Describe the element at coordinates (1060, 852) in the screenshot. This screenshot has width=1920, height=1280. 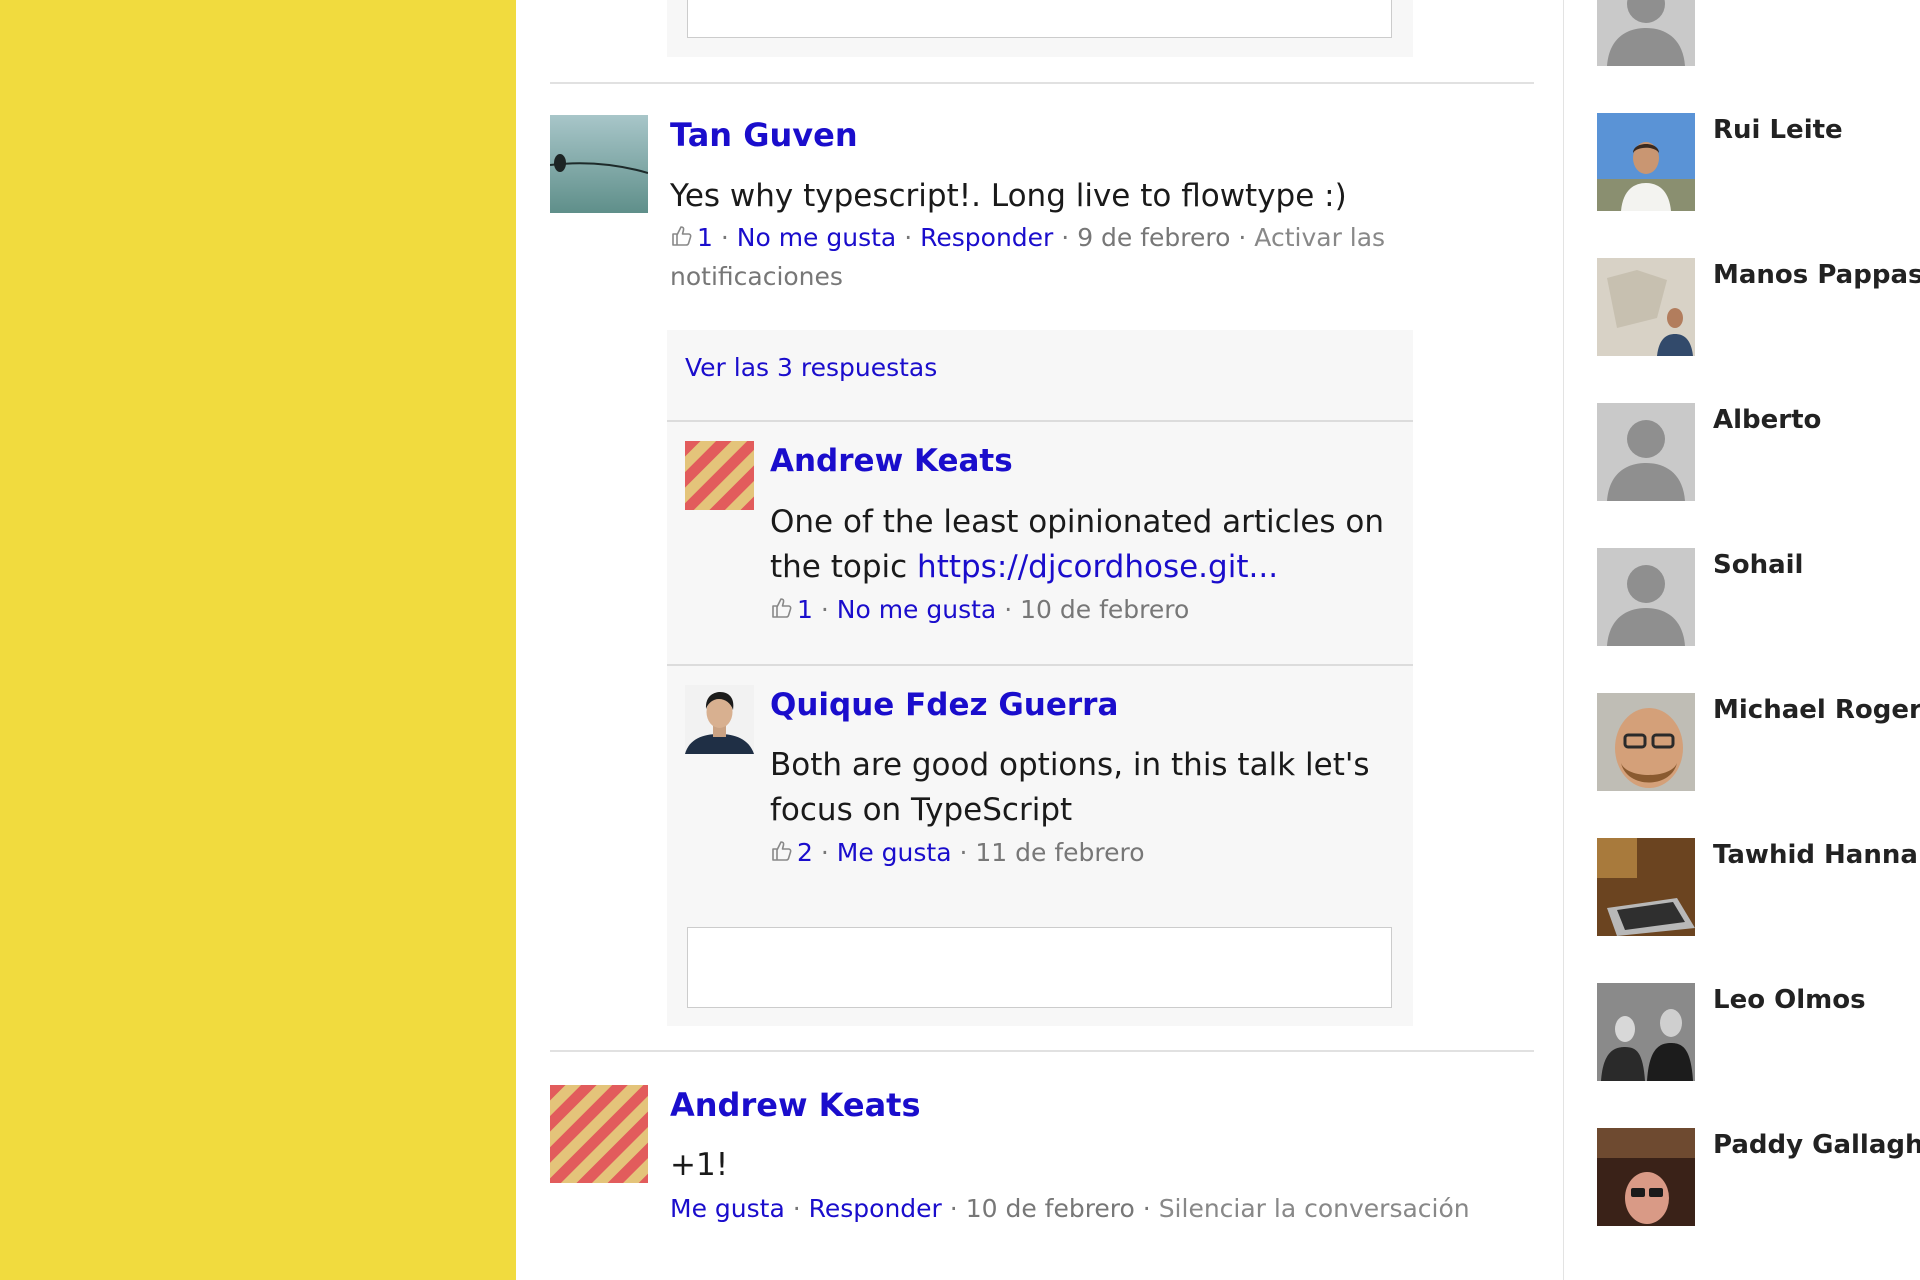
I see `reply-date: 11 de febrero` at that location.